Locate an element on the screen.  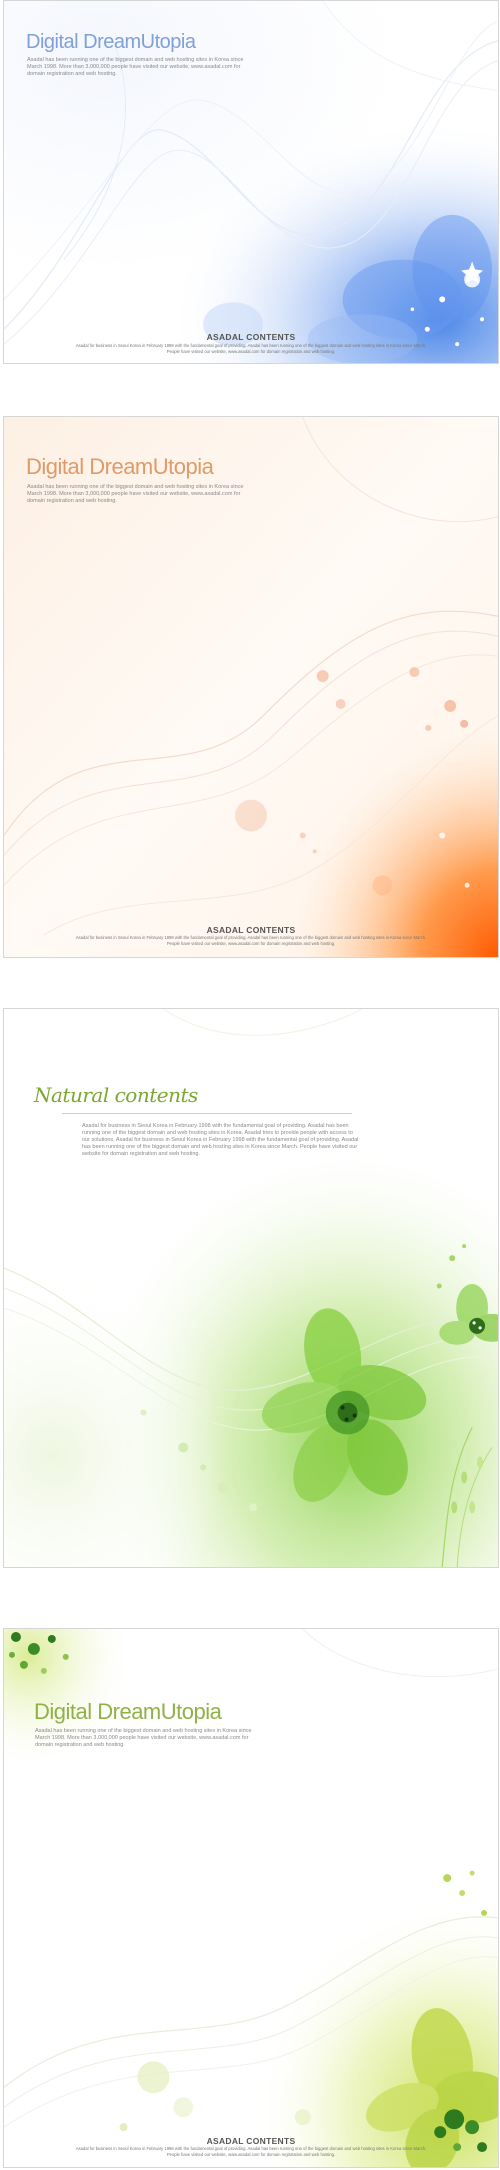
title-underline is located at coordinates (207, 1113).